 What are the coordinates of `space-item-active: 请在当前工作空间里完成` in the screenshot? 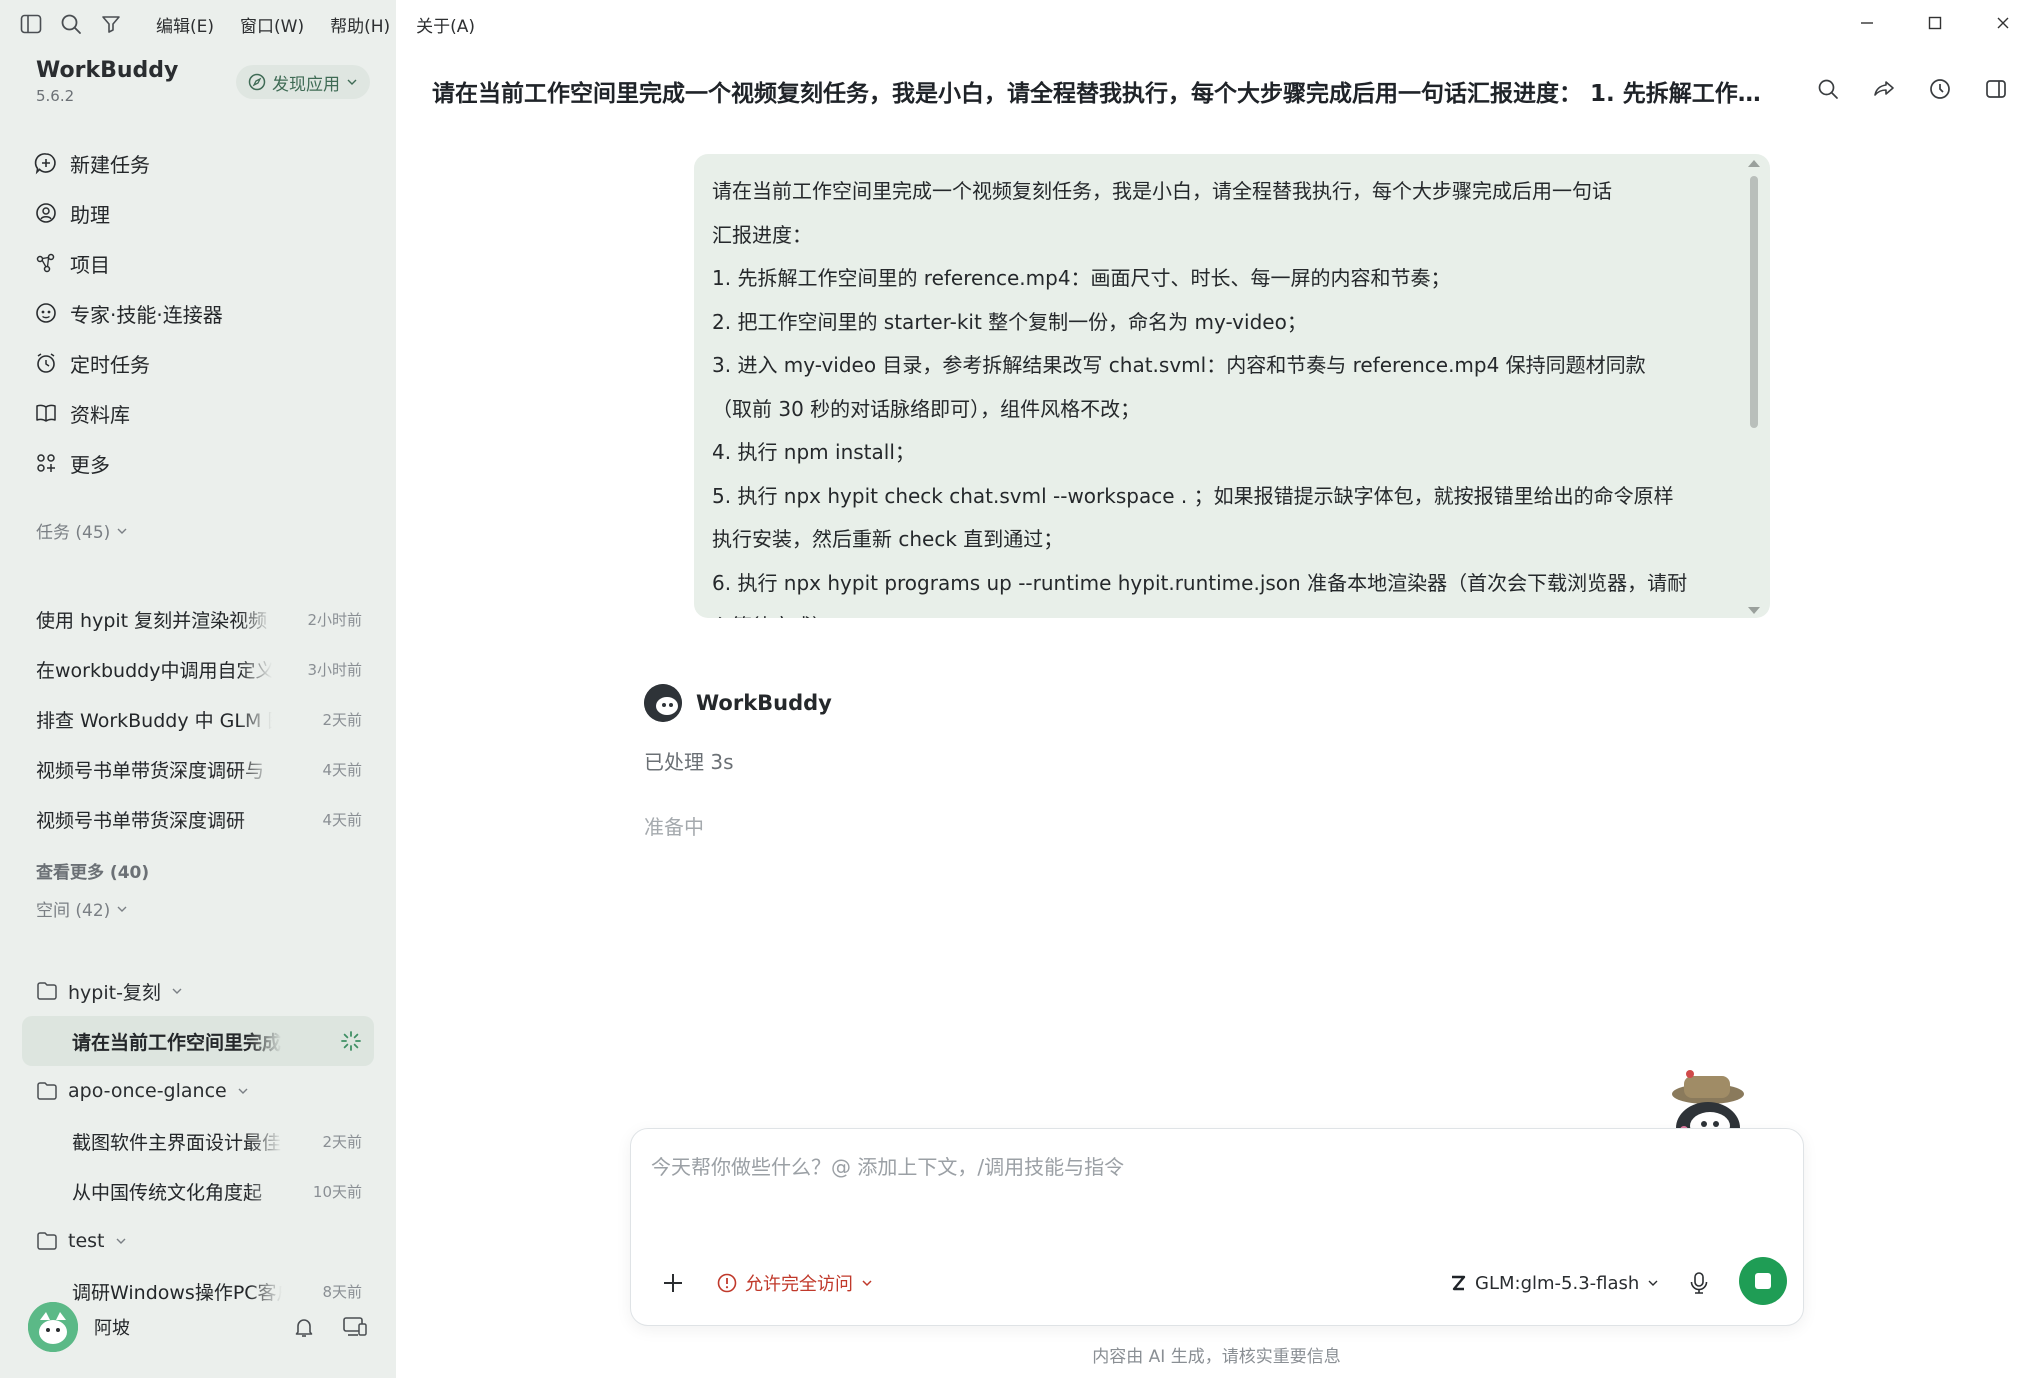 It's located at (198, 1041).